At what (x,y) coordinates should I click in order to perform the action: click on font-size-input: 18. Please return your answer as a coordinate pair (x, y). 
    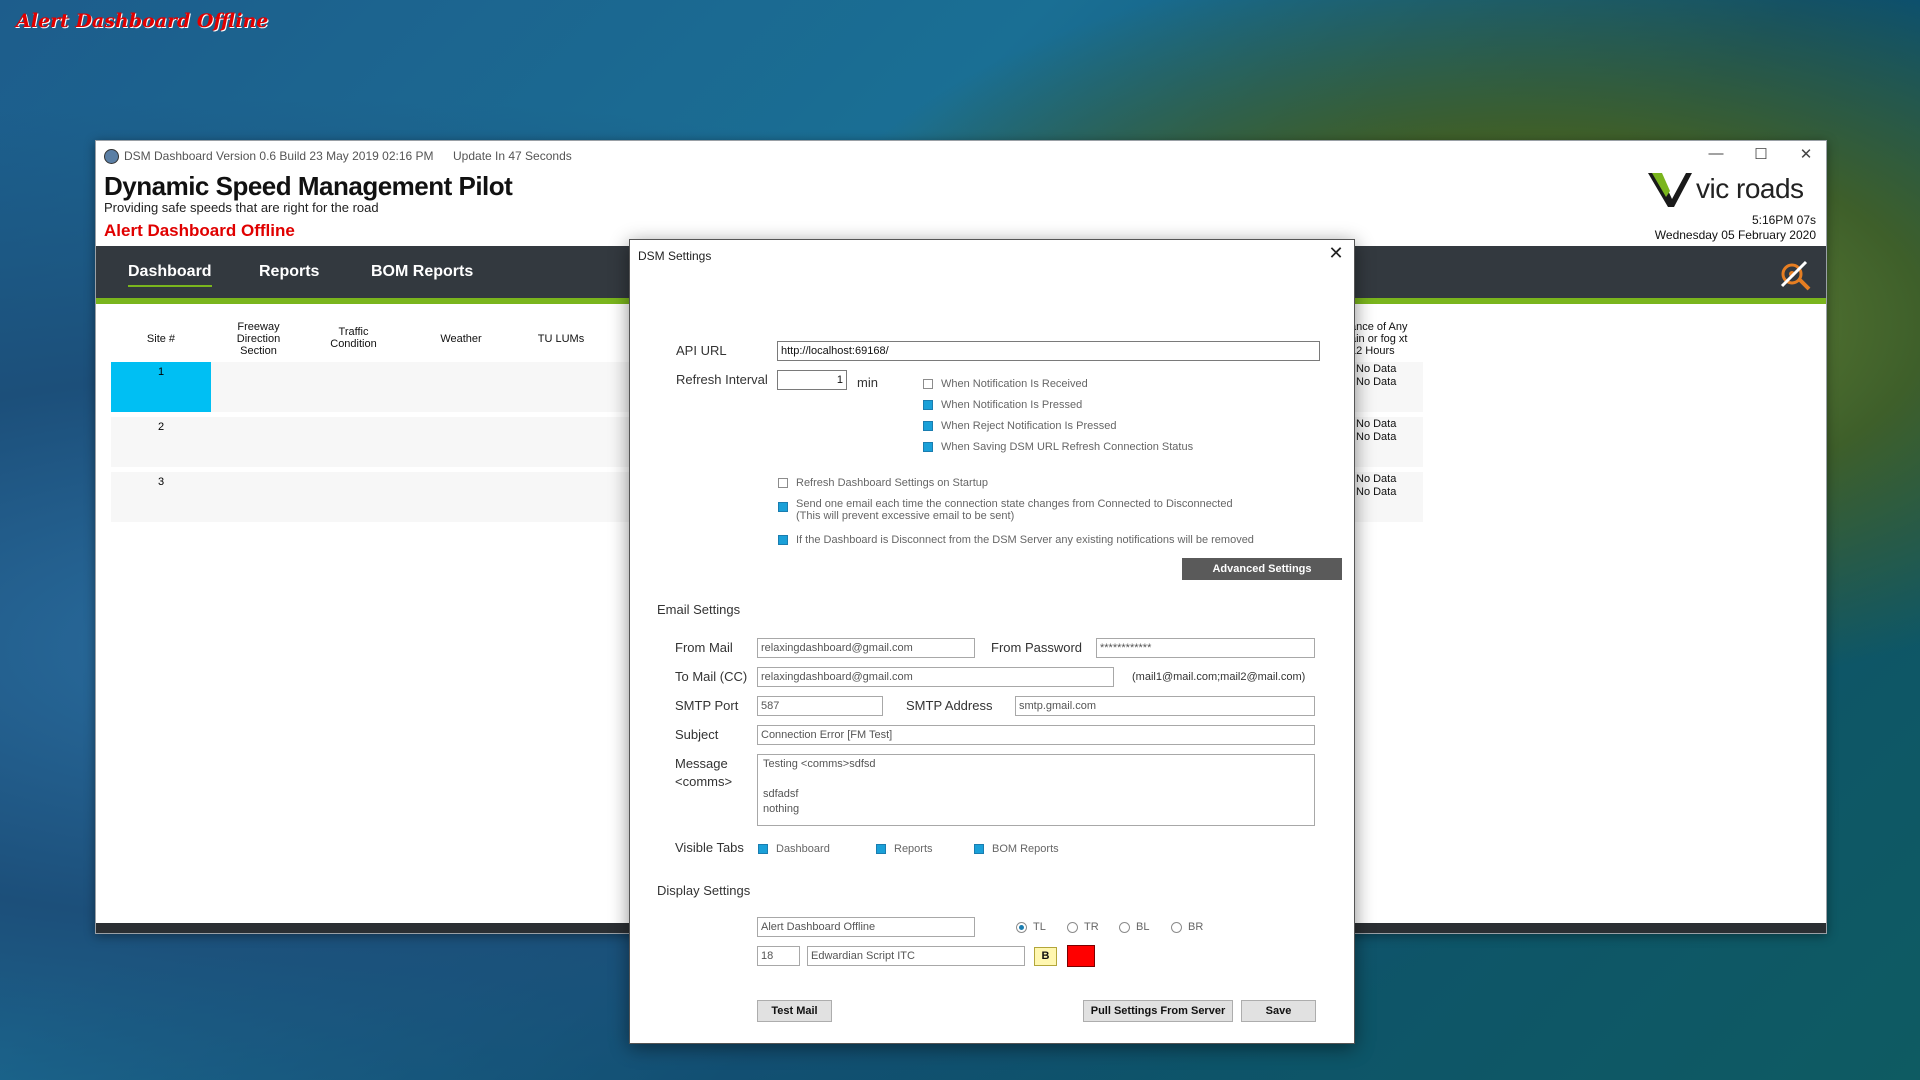
    Looking at the image, I should click on (778, 956).